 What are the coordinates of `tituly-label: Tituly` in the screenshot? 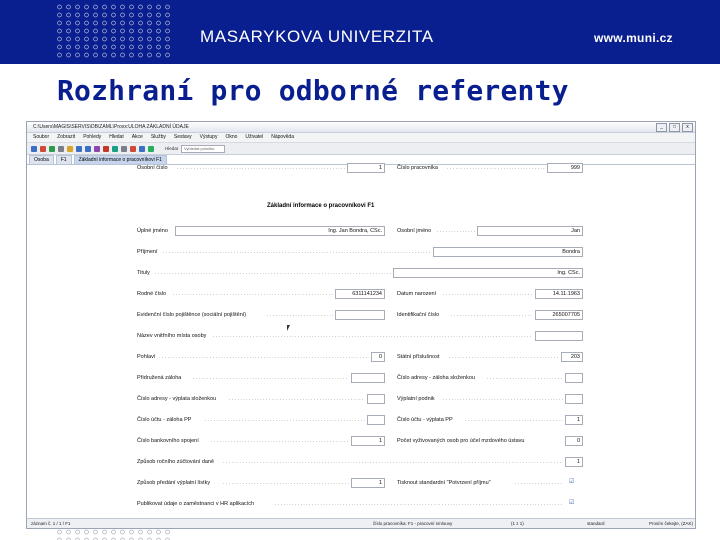 It's located at (143, 273).